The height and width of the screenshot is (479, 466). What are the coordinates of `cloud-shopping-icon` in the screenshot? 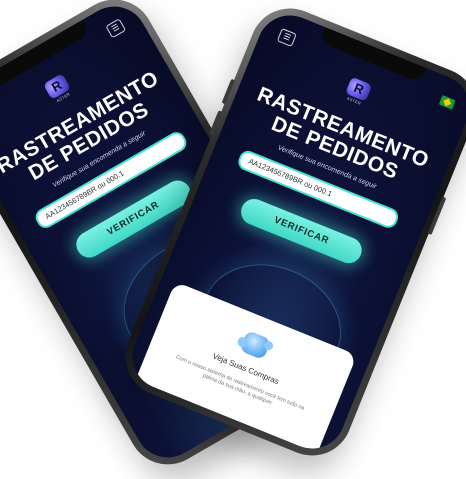 It's located at (255, 345).